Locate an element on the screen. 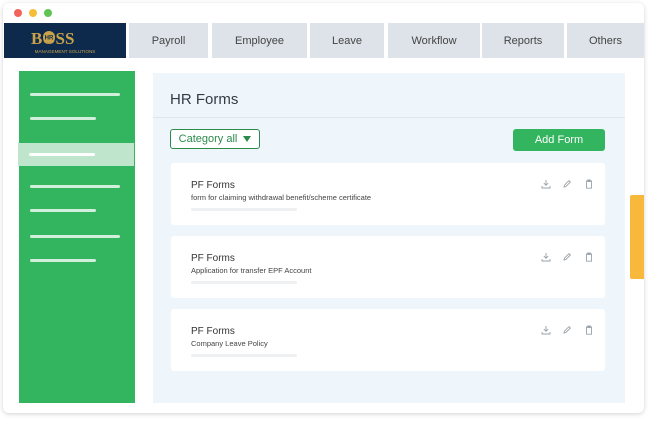 This screenshot has width=650, height=421. sidebar-item-active is located at coordinates (76, 154).